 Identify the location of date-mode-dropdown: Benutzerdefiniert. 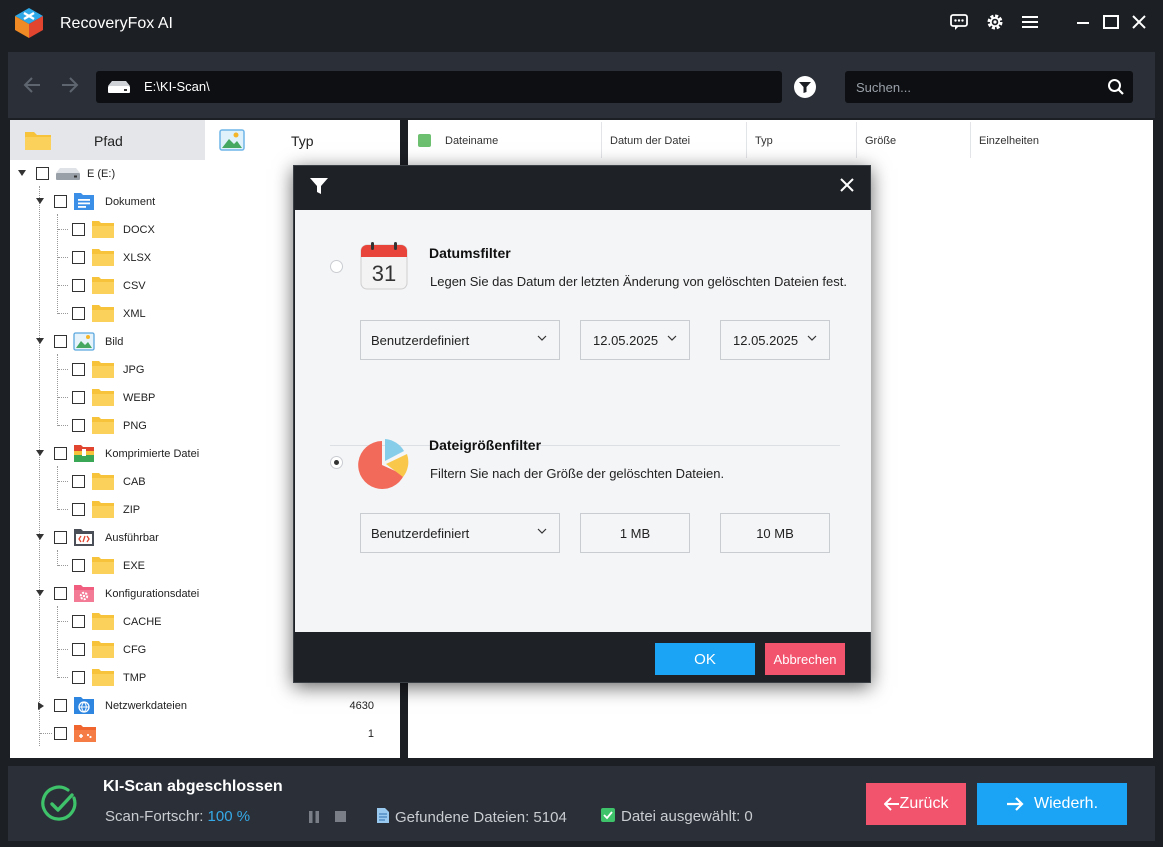
(460, 340).